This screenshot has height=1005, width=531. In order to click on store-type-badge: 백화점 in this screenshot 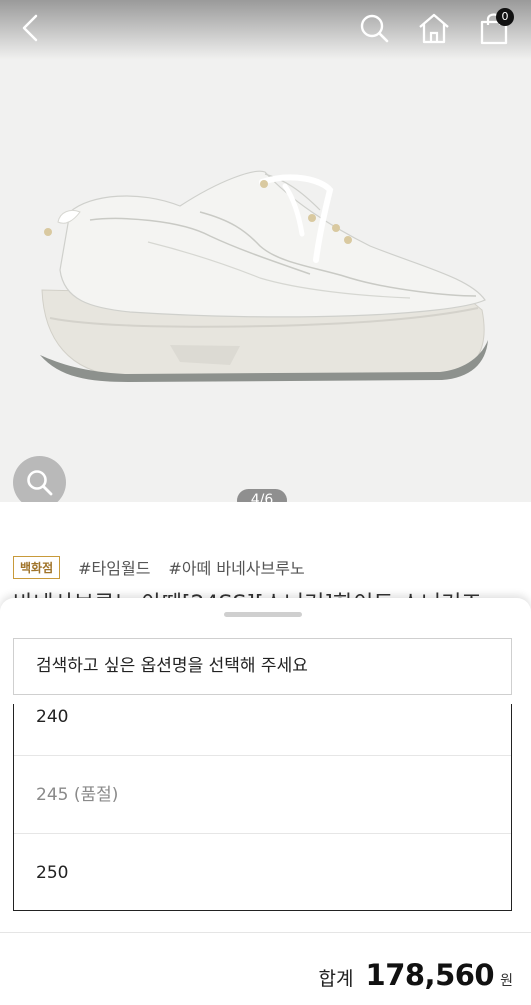, I will do `click(37, 567)`.